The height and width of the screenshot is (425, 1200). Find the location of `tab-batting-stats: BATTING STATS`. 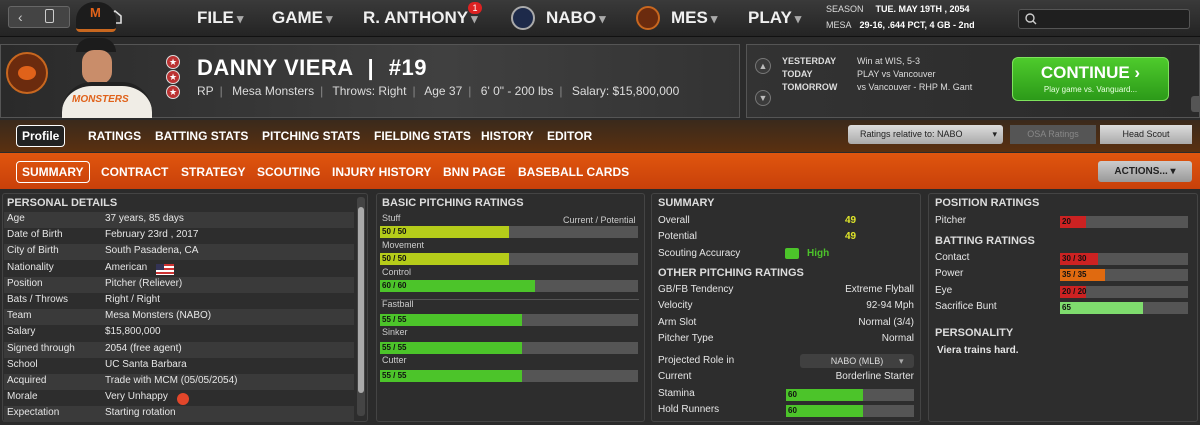

tab-batting-stats: BATTING STATS is located at coordinates (201, 136).